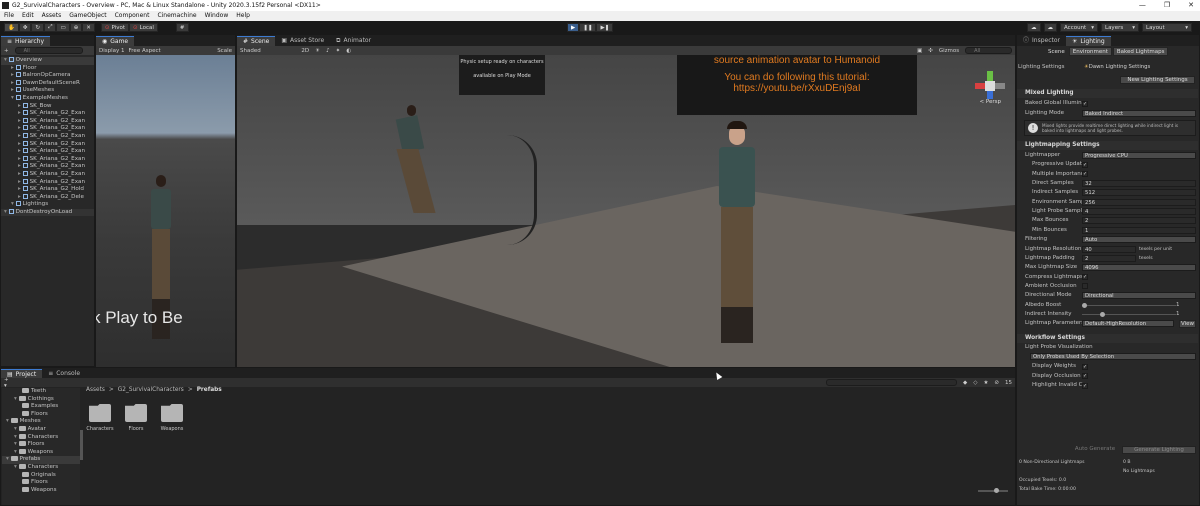 Image resolution: width=1200 pixels, height=506 pixels. Describe the element at coordinates (1139, 240) in the screenshot. I see `lm-row-dropdown: Auto` at that location.